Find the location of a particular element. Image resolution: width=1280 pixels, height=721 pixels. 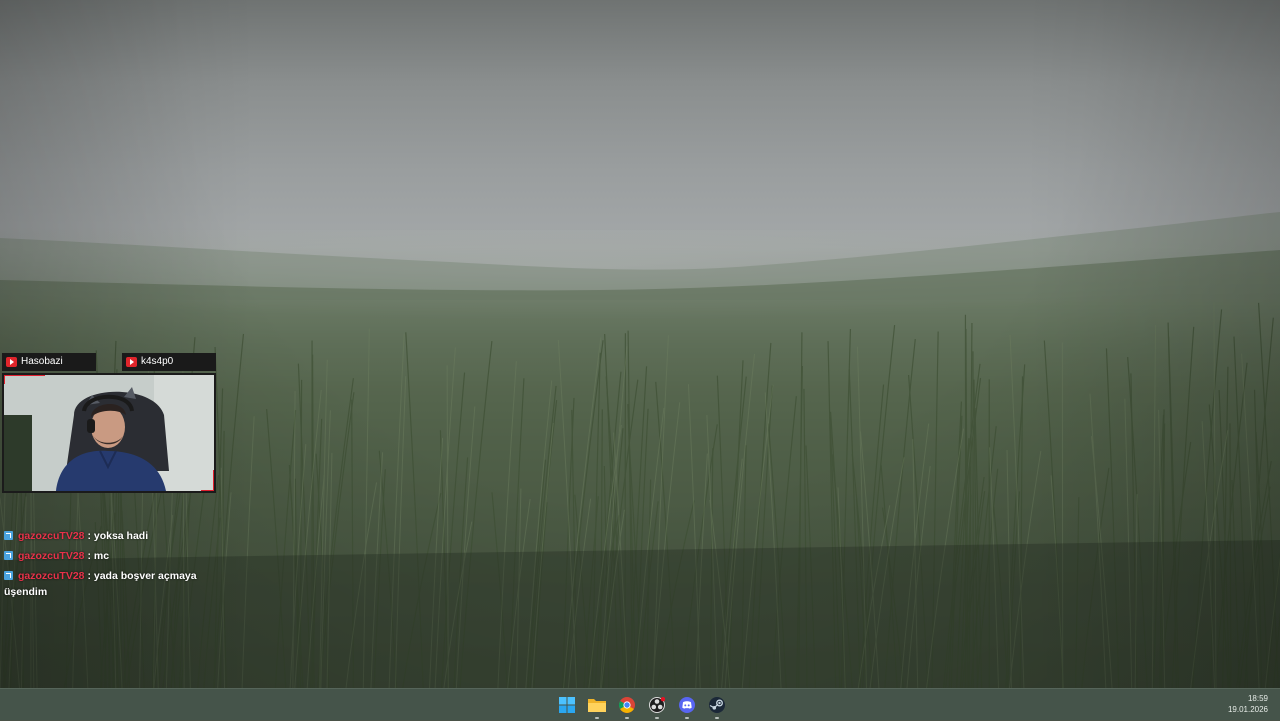

taskbar-pinned-apps is located at coordinates (642, 705).